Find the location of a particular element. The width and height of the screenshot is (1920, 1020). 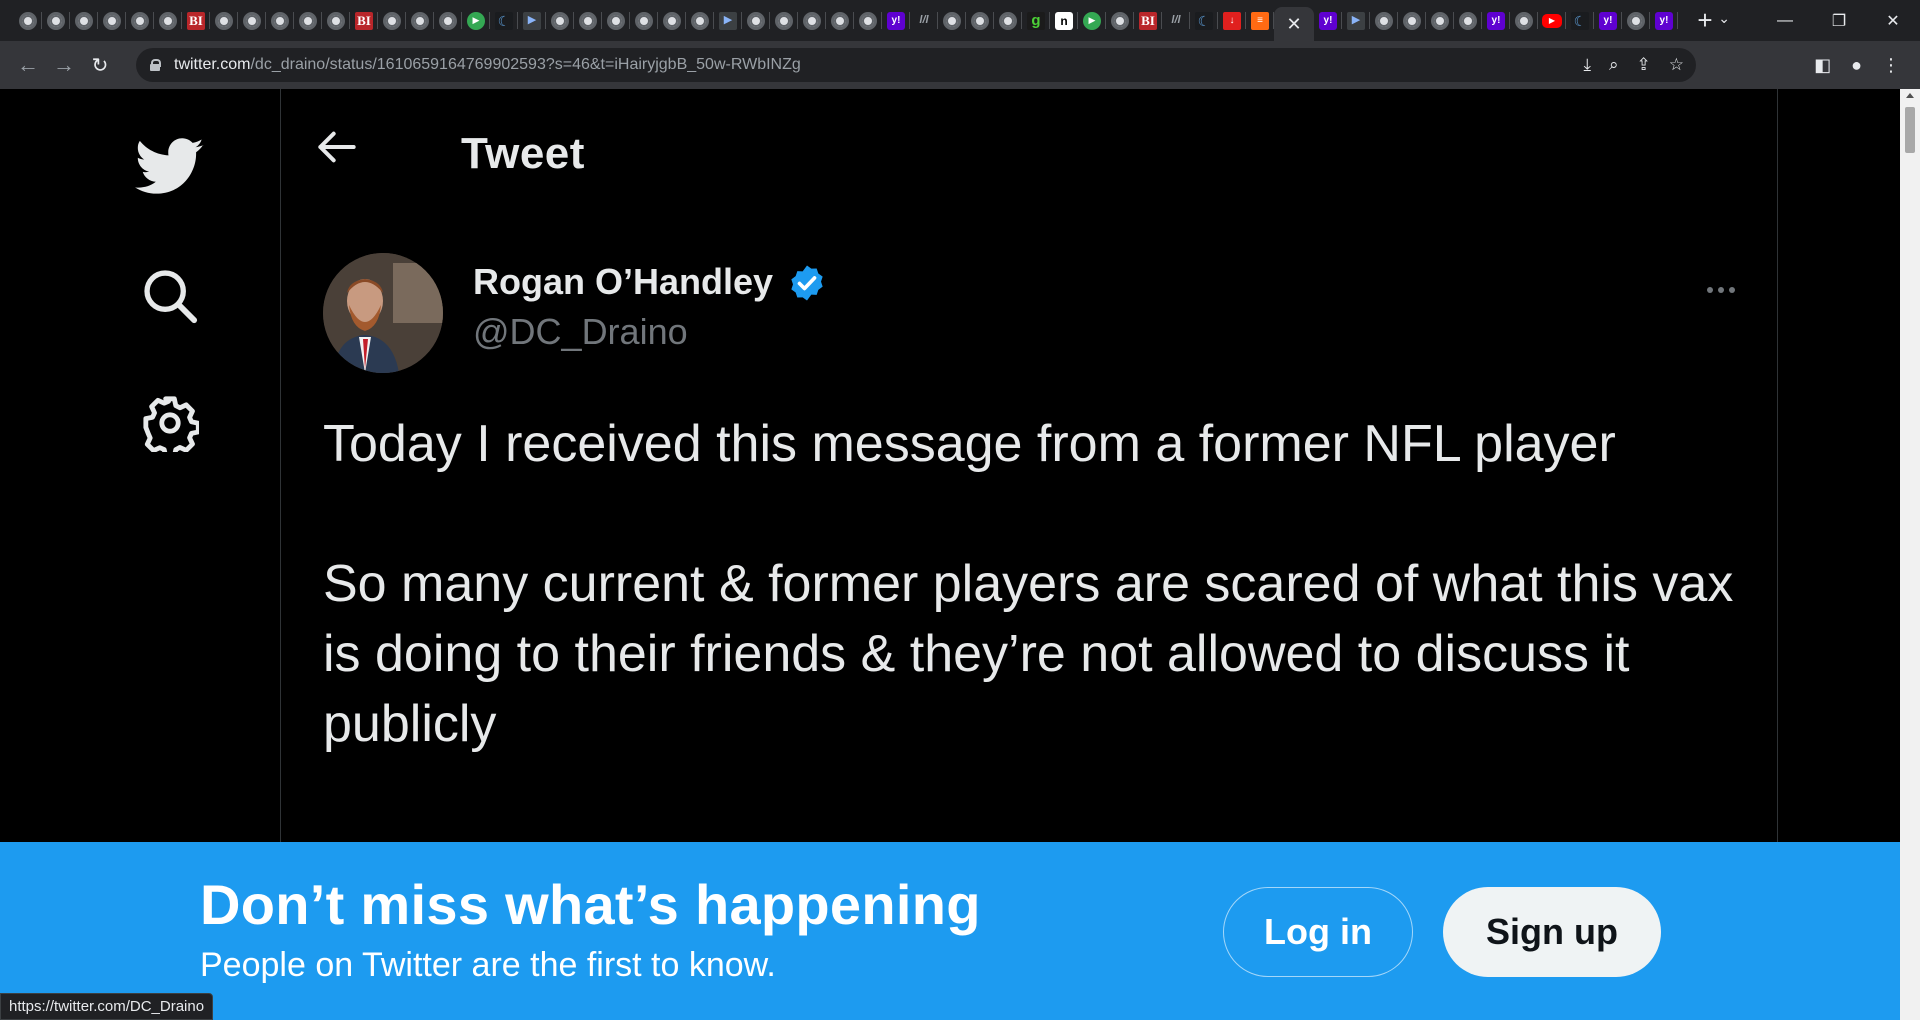

profile-icon: ● is located at coordinates (1856, 65).